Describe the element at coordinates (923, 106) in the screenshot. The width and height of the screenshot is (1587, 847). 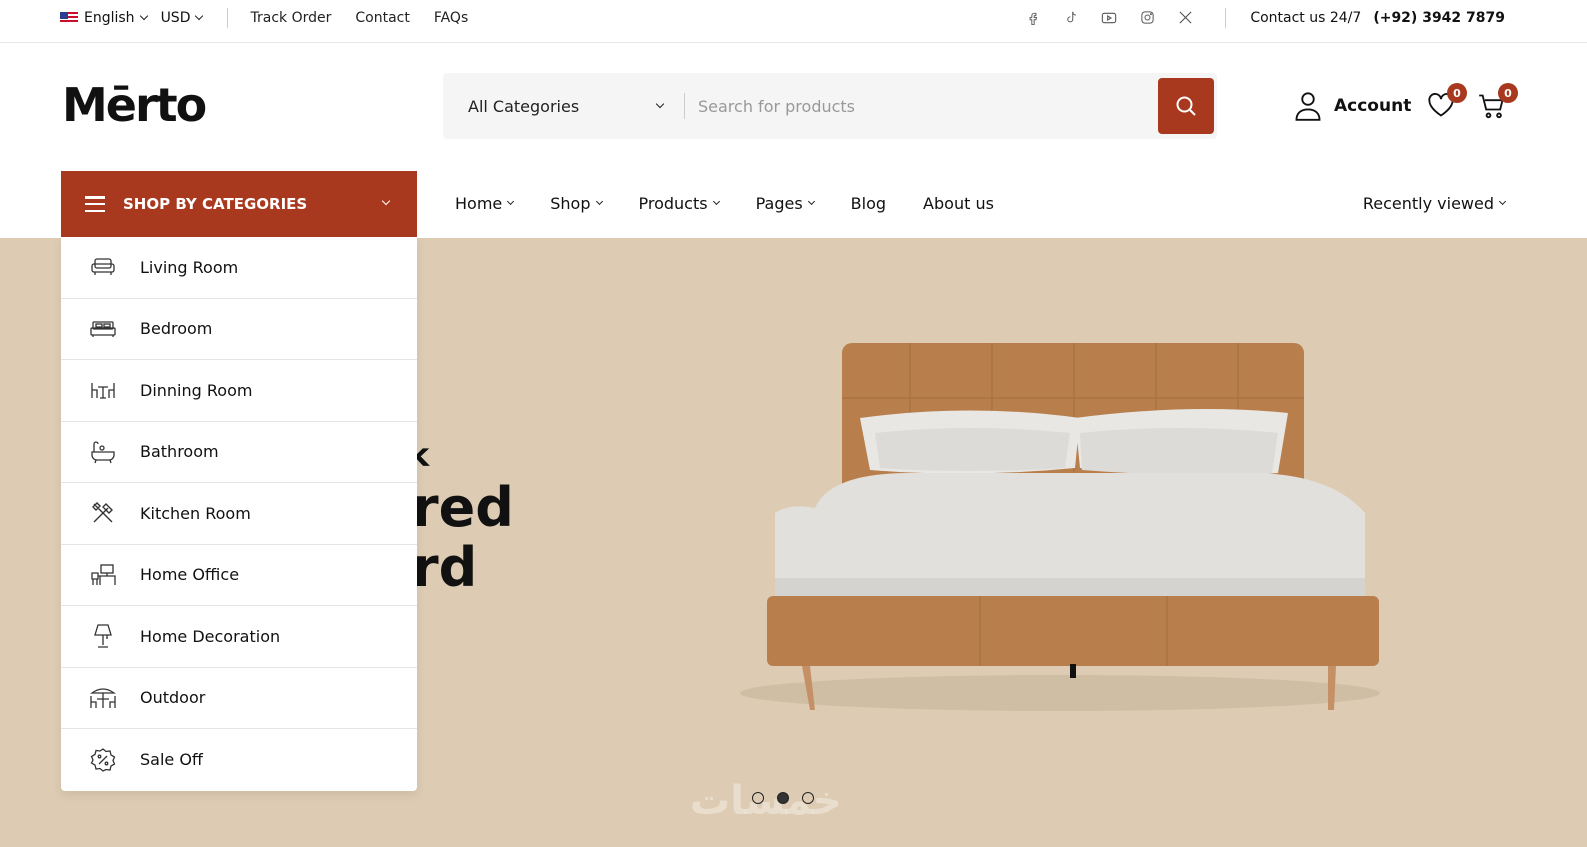
I see `search-input` at that location.